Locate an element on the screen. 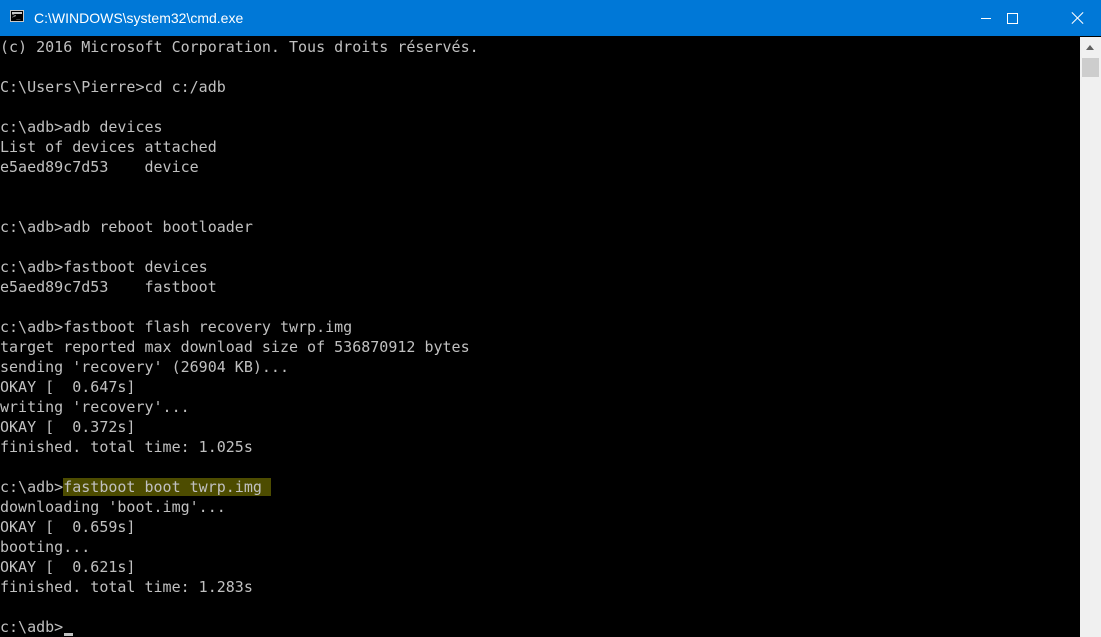  console-line-highlighted: c:\adb>fastboot boot twrp.img is located at coordinates (135, 487).